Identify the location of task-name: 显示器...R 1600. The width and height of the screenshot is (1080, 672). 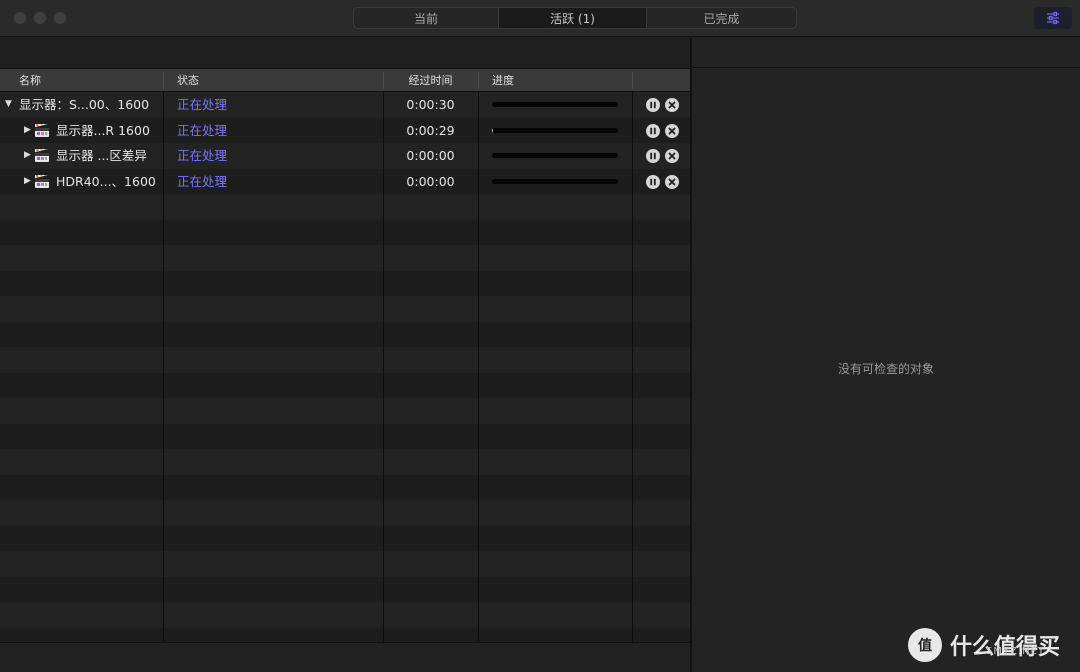
(103, 130).